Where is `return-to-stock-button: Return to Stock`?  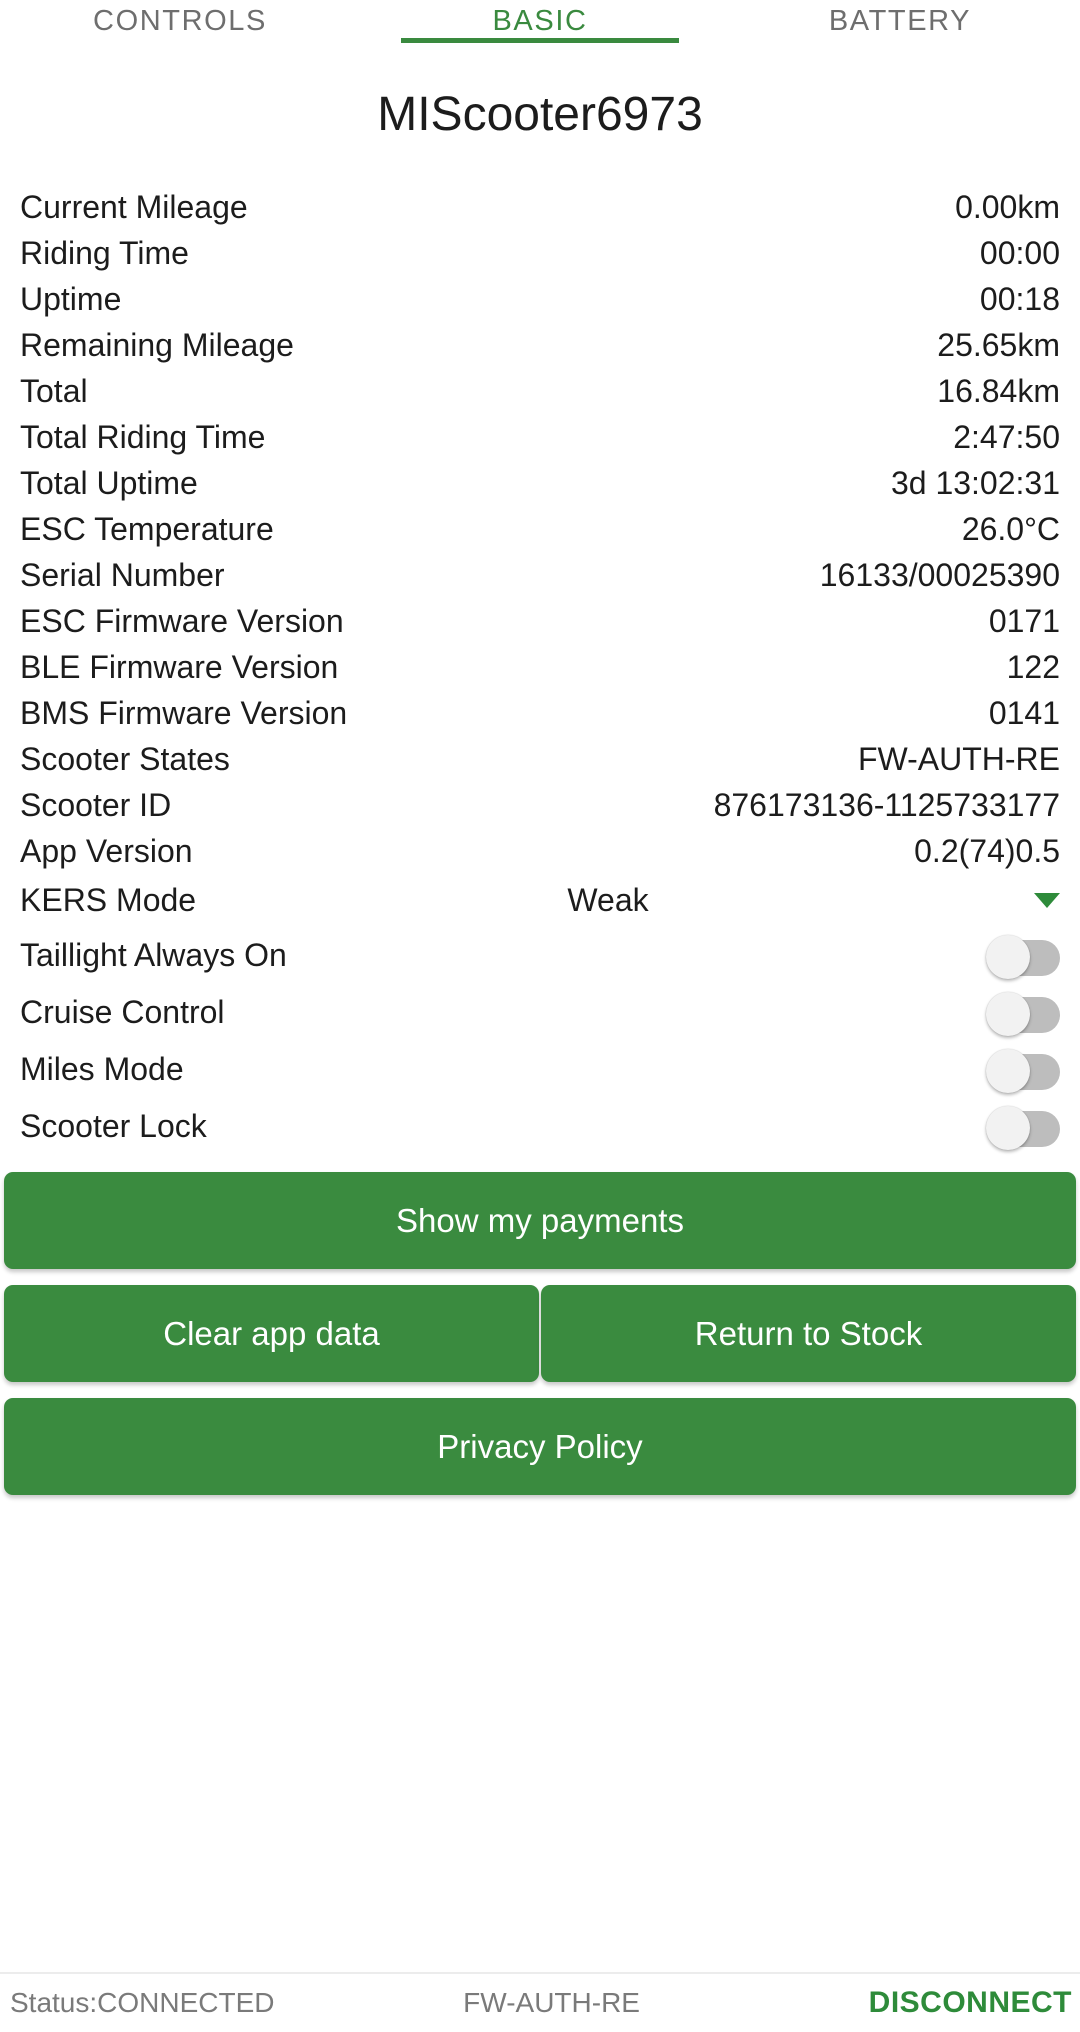 return-to-stock-button: Return to Stock is located at coordinates (808, 1333).